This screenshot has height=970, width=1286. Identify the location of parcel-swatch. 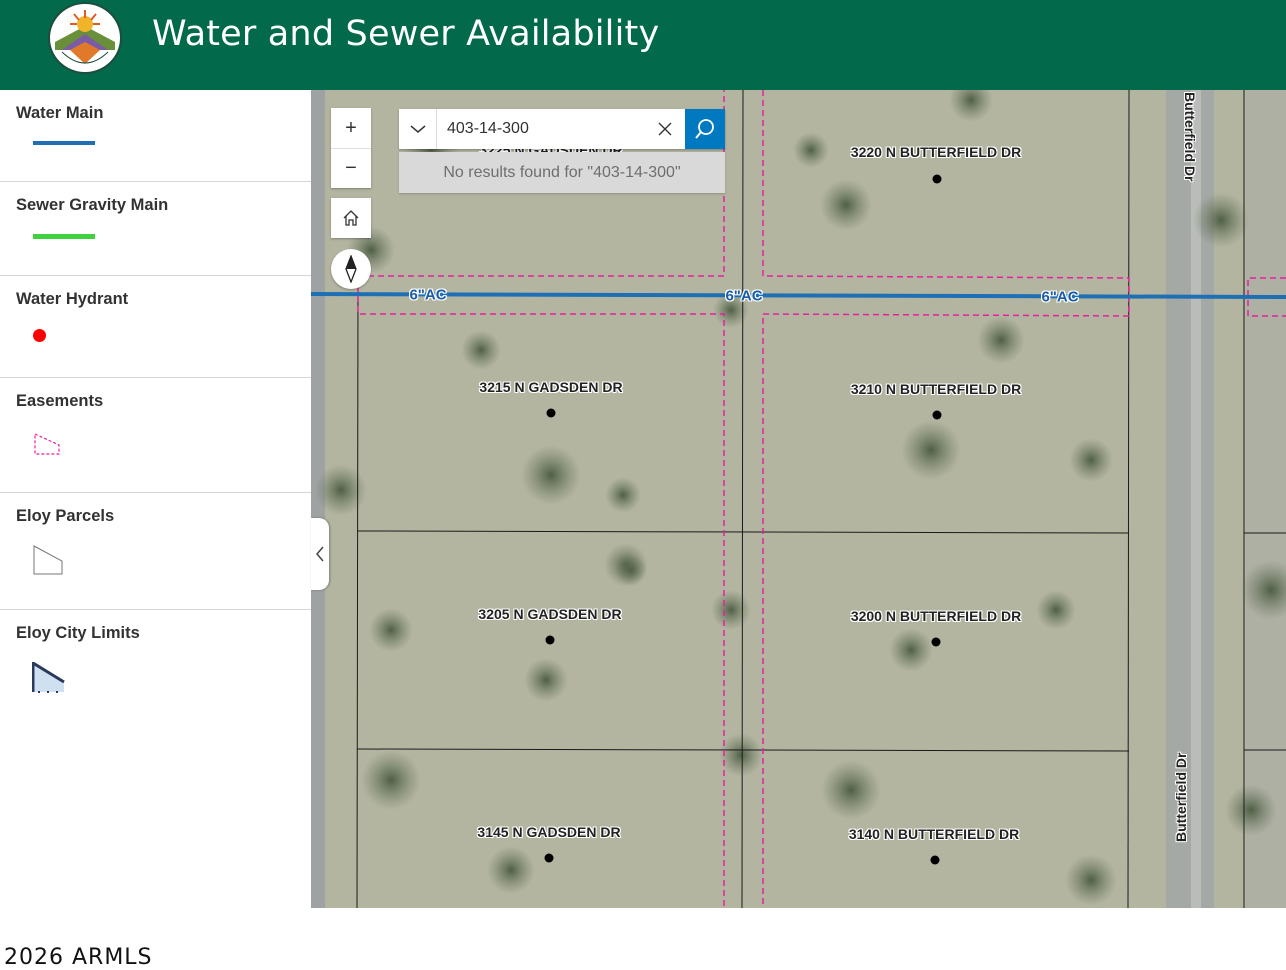
(48, 560).